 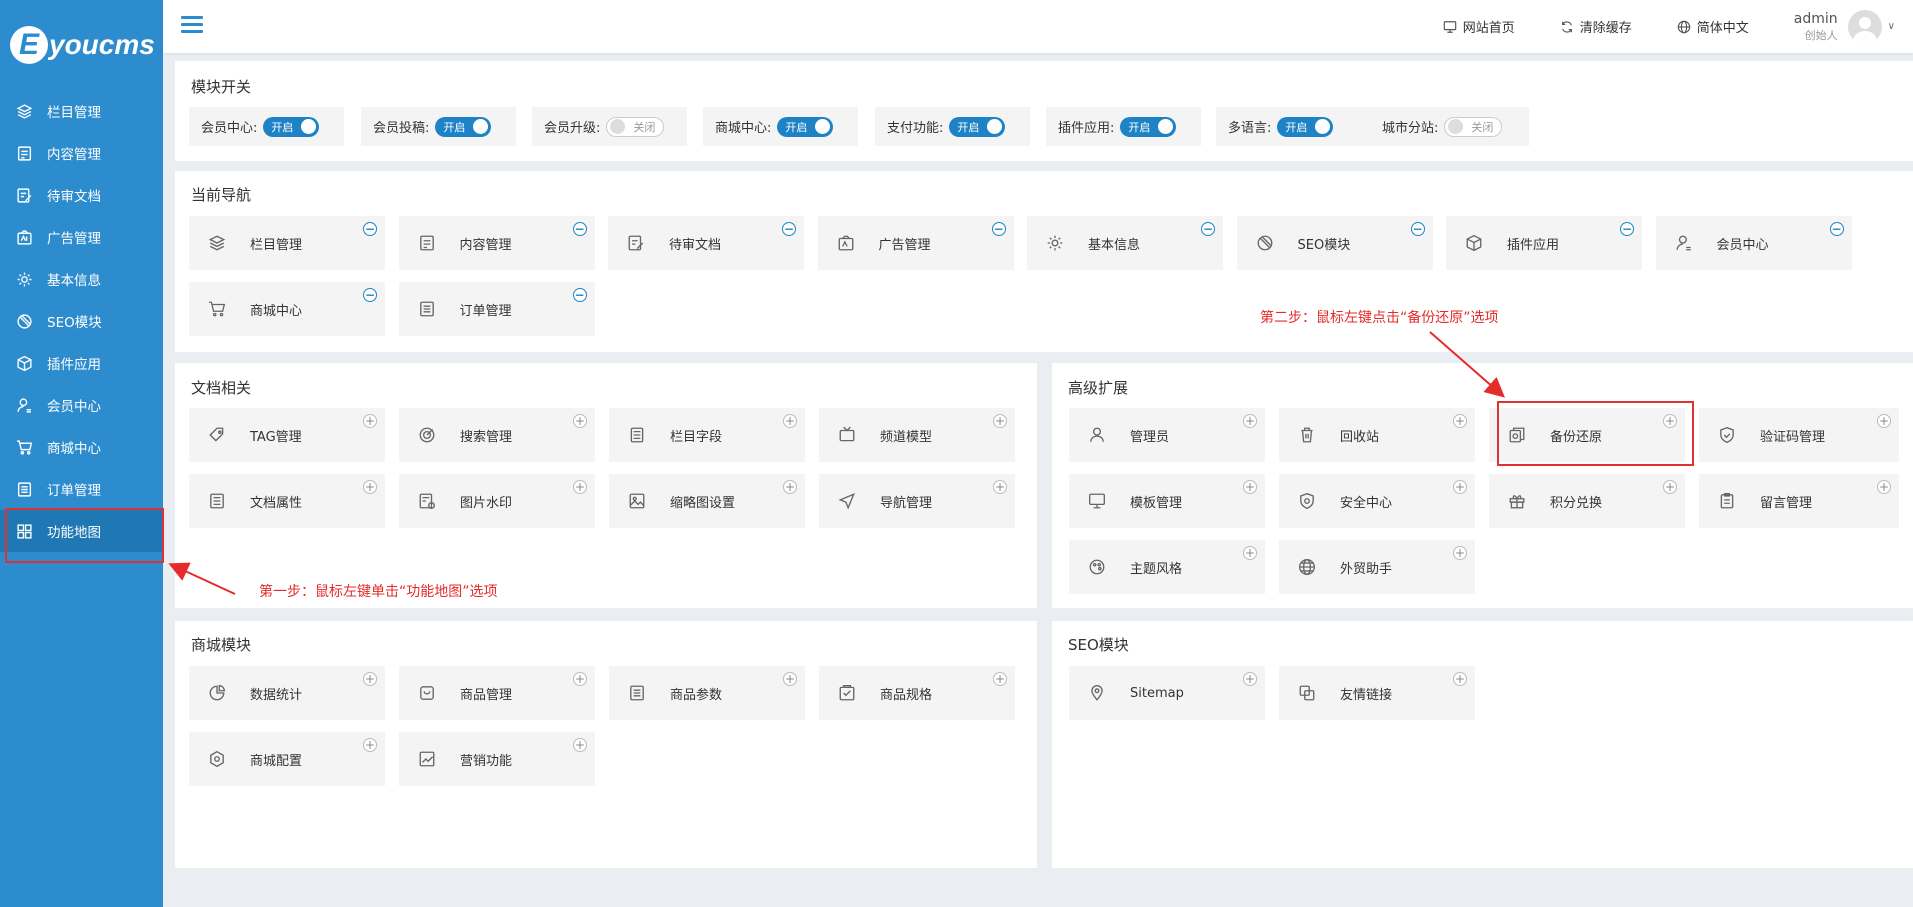 I want to click on feature-card: 留言管理 +, so click(x=1799, y=501).